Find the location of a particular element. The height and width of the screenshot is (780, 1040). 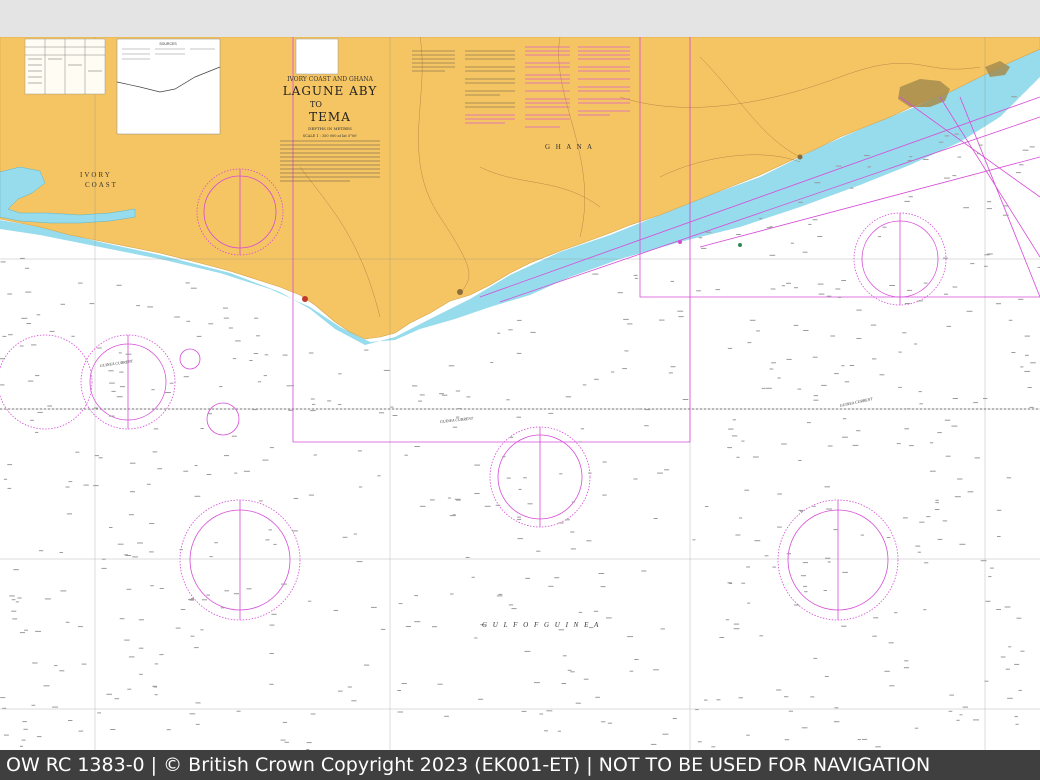

top-bar is located at coordinates (520, 18).